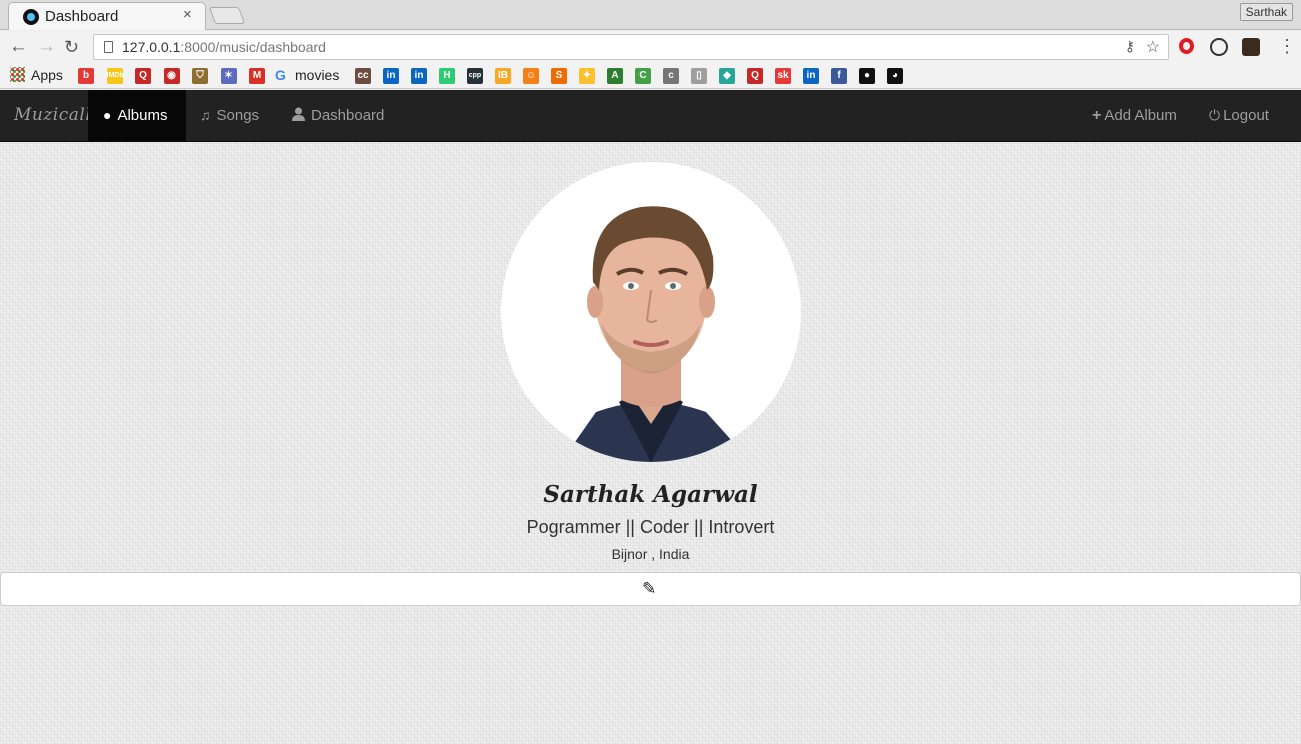 Image resolution: width=1301 pixels, height=744 pixels. What do you see at coordinates (86, 76) in the screenshot?
I see `bookmark-red-icon: b` at bounding box center [86, 76].